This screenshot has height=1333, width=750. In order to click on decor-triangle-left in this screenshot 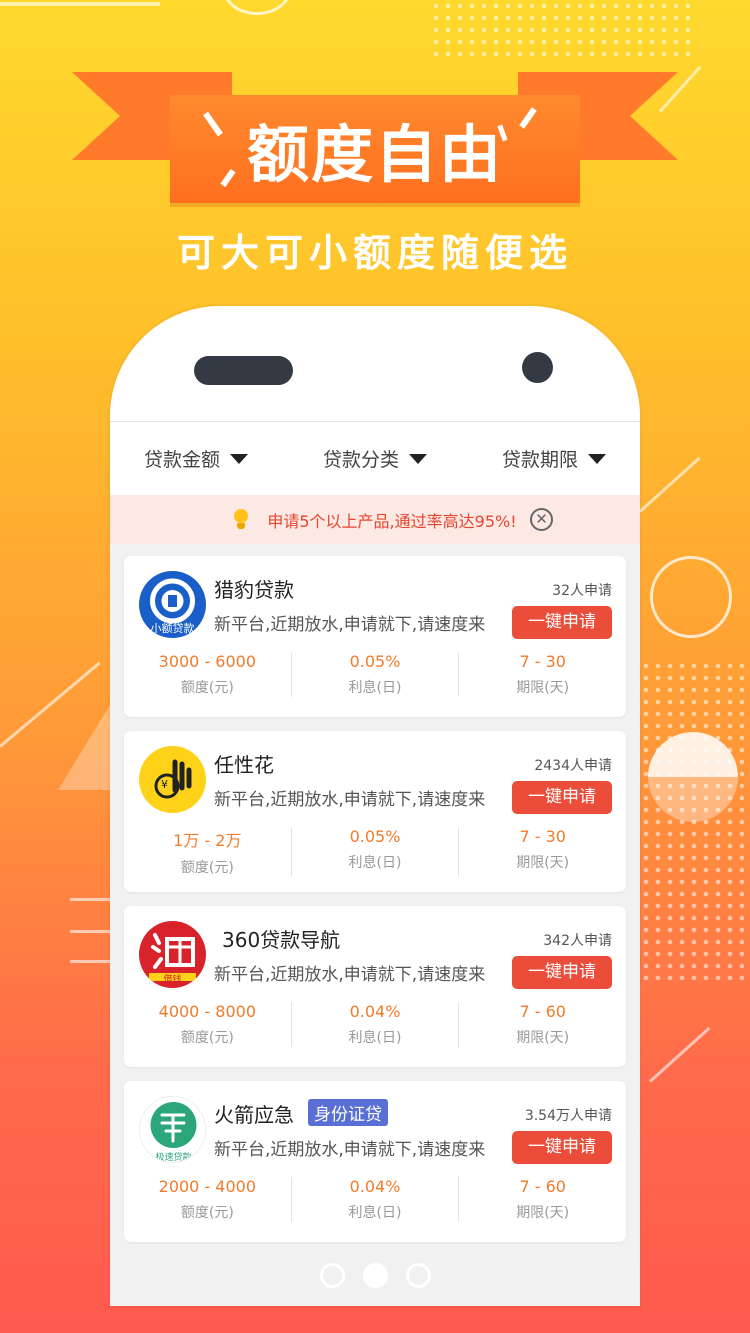, I will do `click(85, 745)`.